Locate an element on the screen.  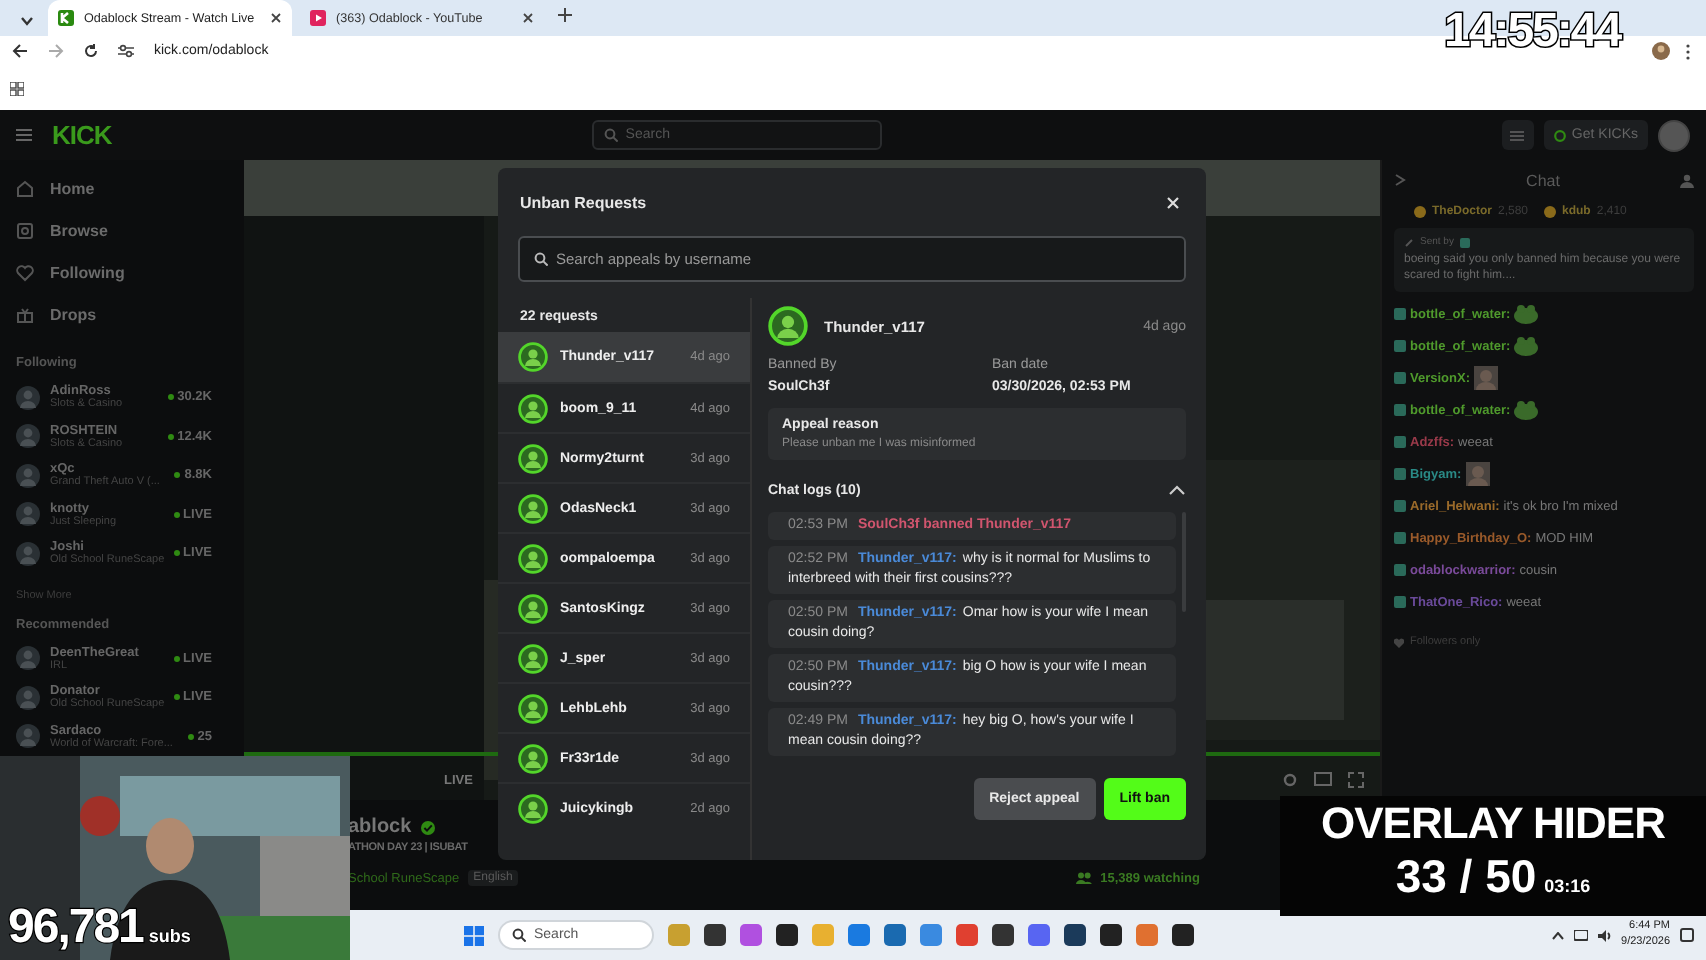
caret-icon is located at coordinates (26, 20).